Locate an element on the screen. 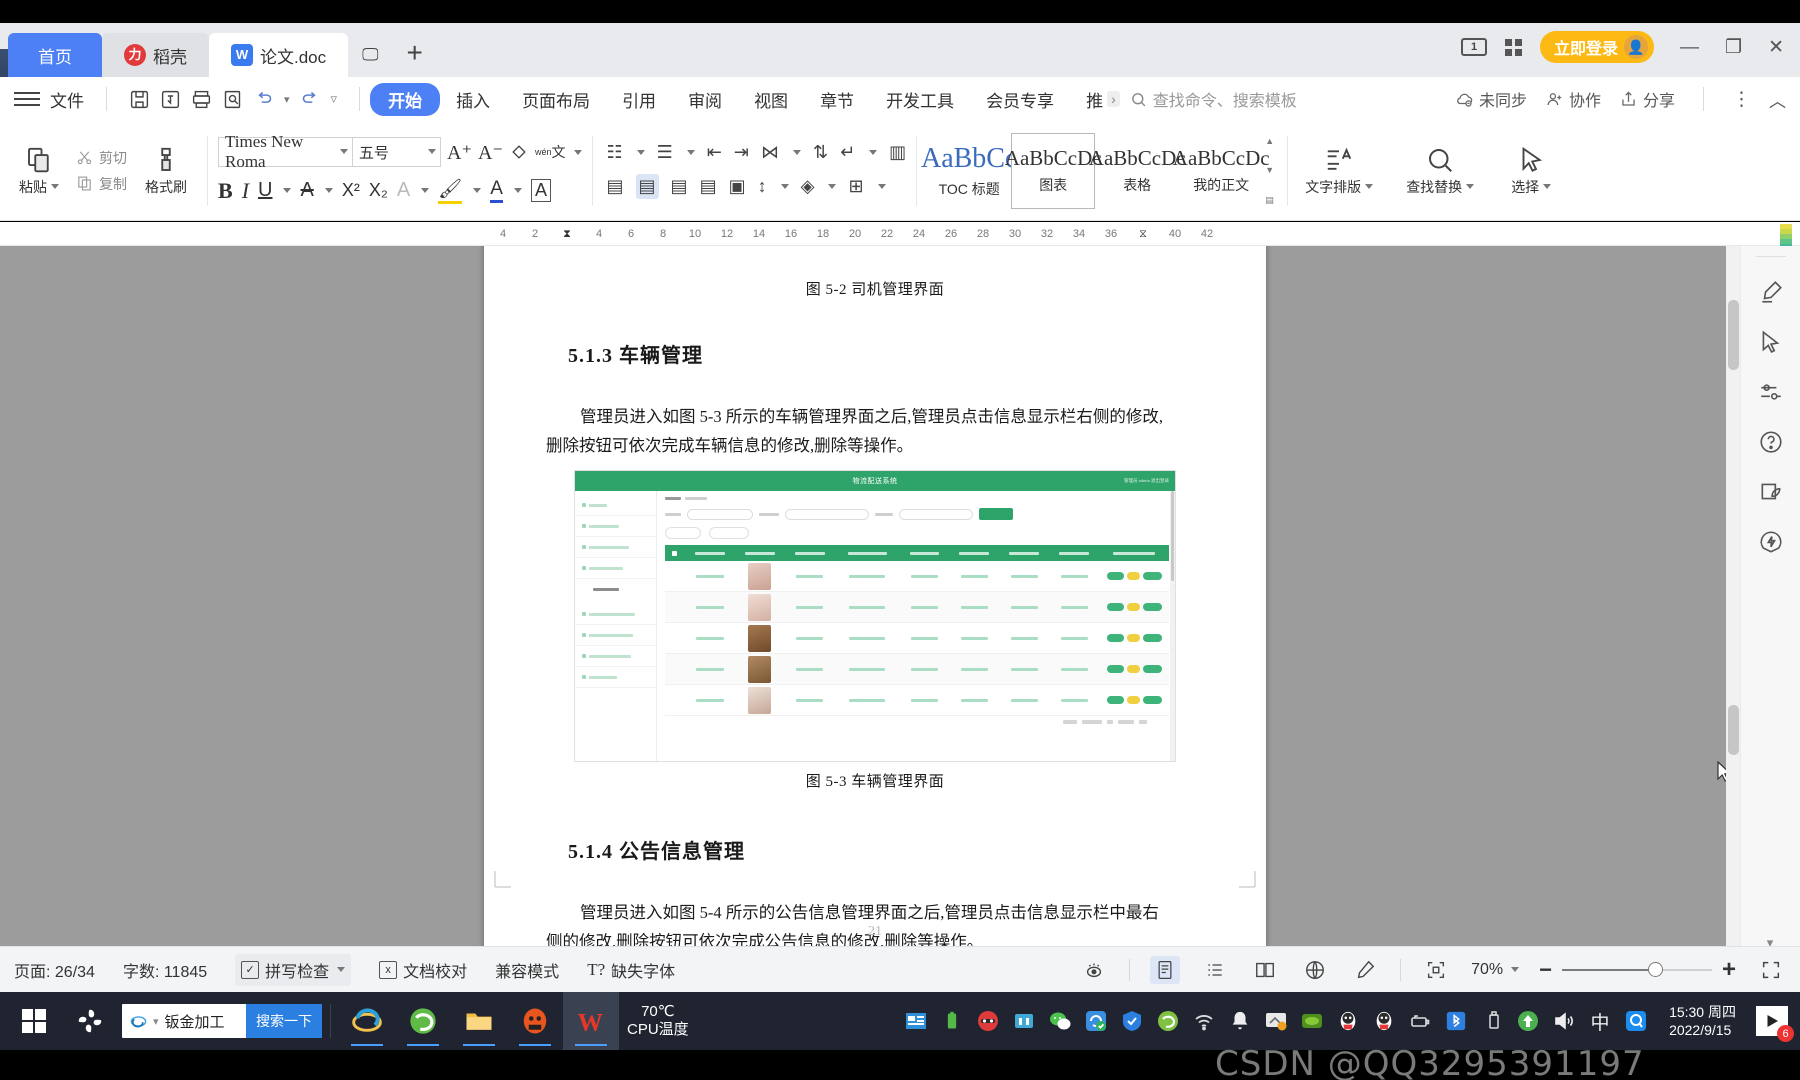 The image size is (1800, 1080). align-center-icon: ▤ is located at coordinates (647, 186).